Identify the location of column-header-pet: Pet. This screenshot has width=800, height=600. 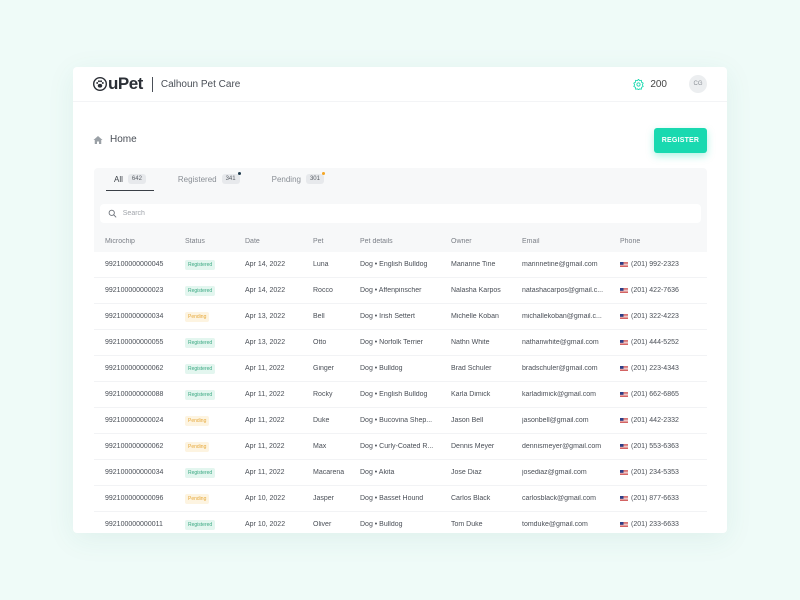
(336, 241).